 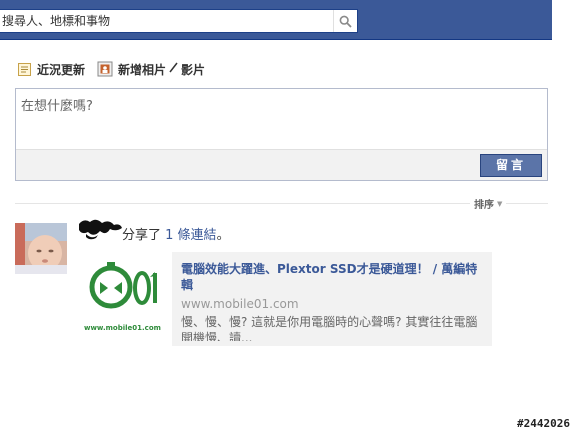 I want to click on status-note-icon, so click(x=24, y=69).